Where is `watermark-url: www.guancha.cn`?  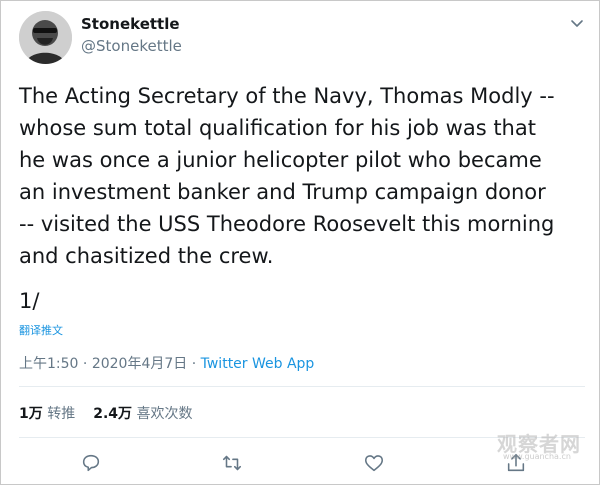 watermark-url: www.guancha.cn is located at coordinates (537, 456).